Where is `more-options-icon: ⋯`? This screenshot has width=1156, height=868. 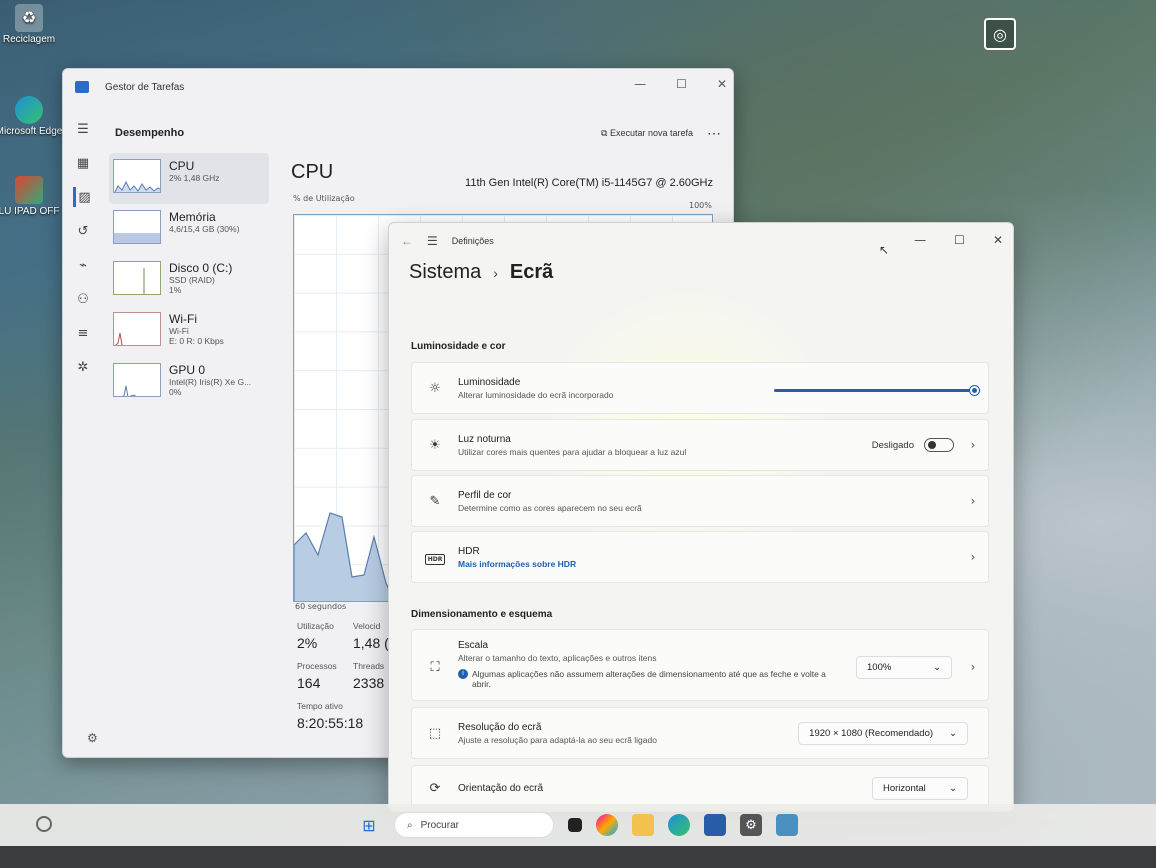 more-options-icon: ⋯ is located at coordinates (714, 133).